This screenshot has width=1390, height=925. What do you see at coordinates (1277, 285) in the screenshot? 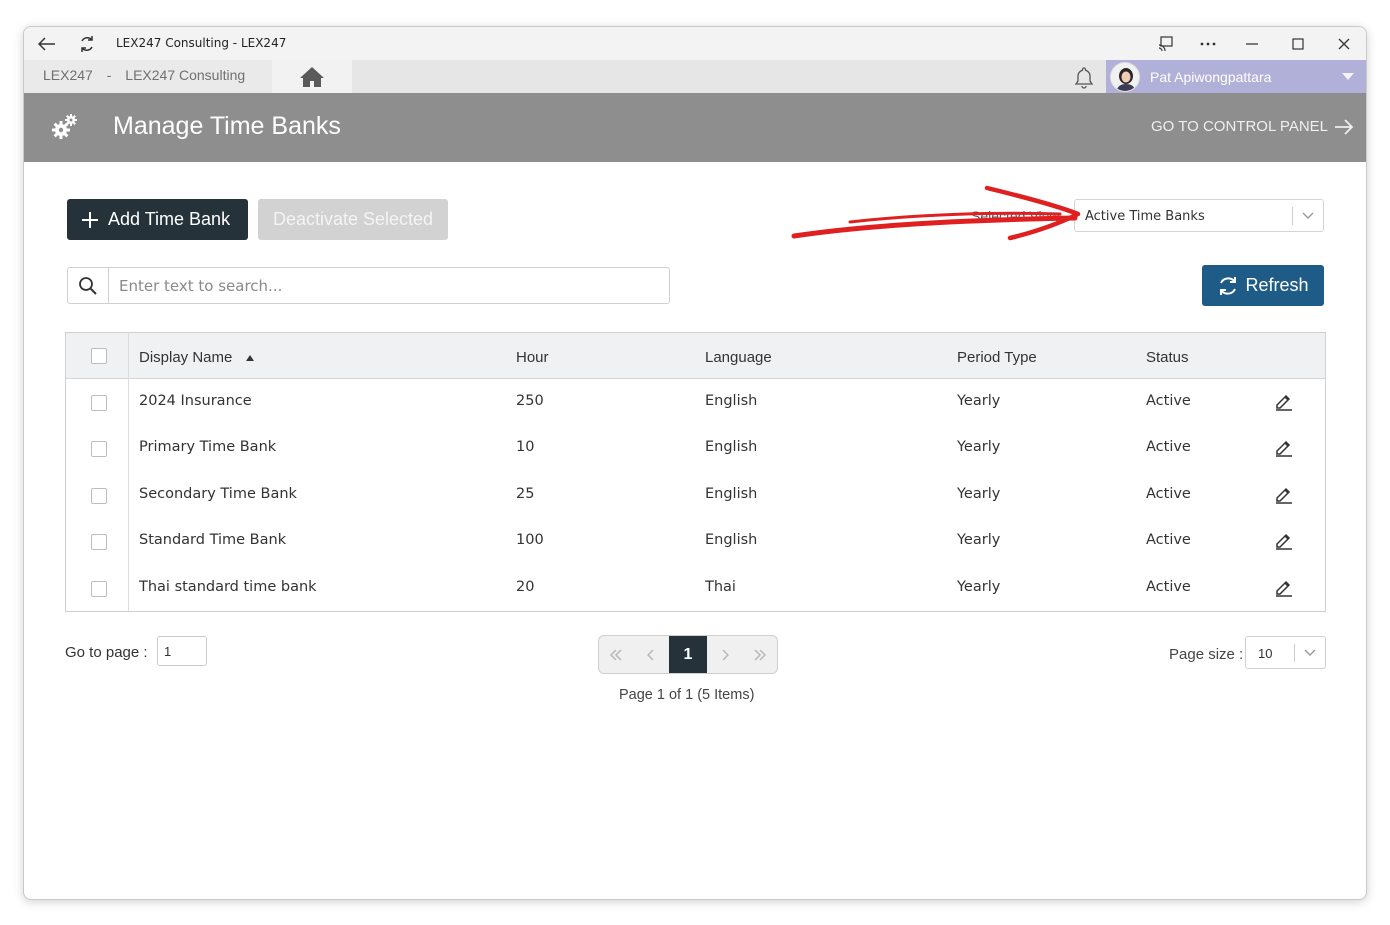
I see `refresh-label: Refresh` at bounding box center [1277, 285].